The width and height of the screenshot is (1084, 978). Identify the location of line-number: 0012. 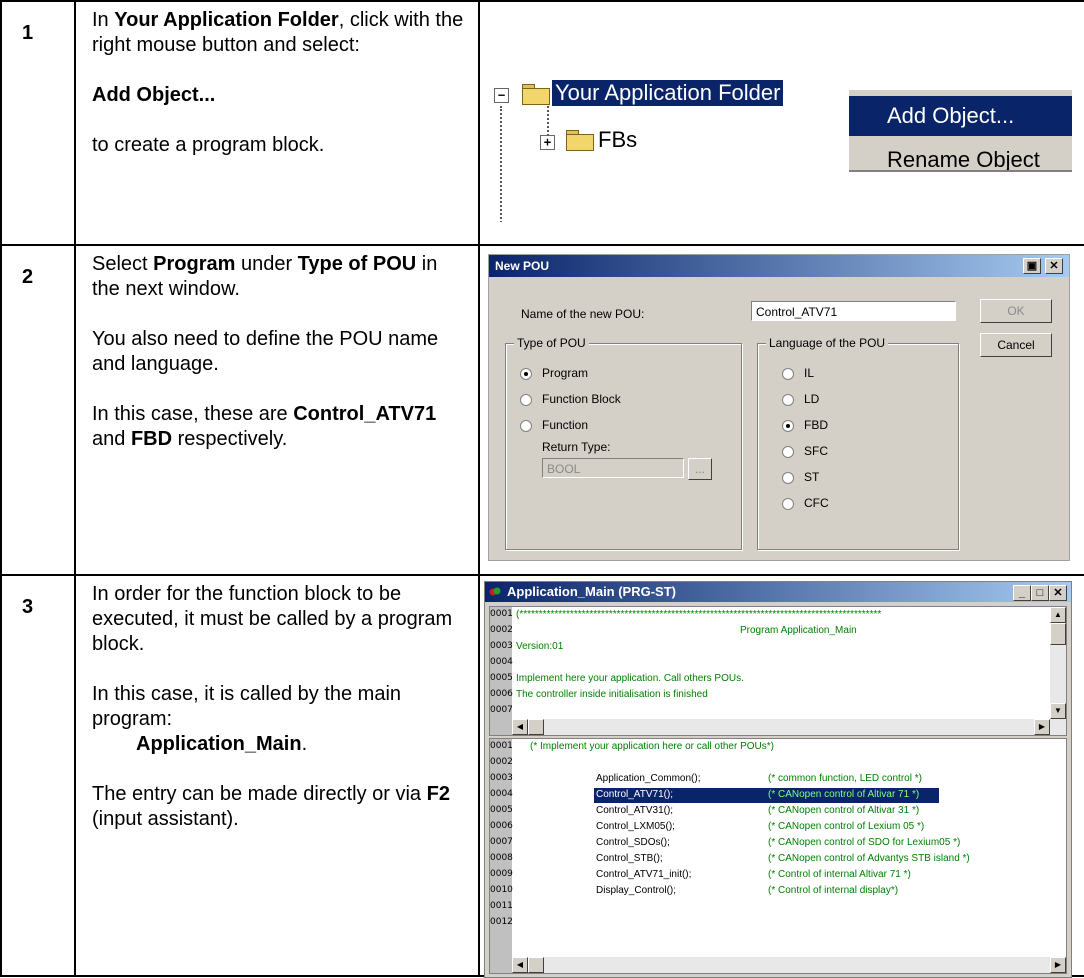
(501, 922).